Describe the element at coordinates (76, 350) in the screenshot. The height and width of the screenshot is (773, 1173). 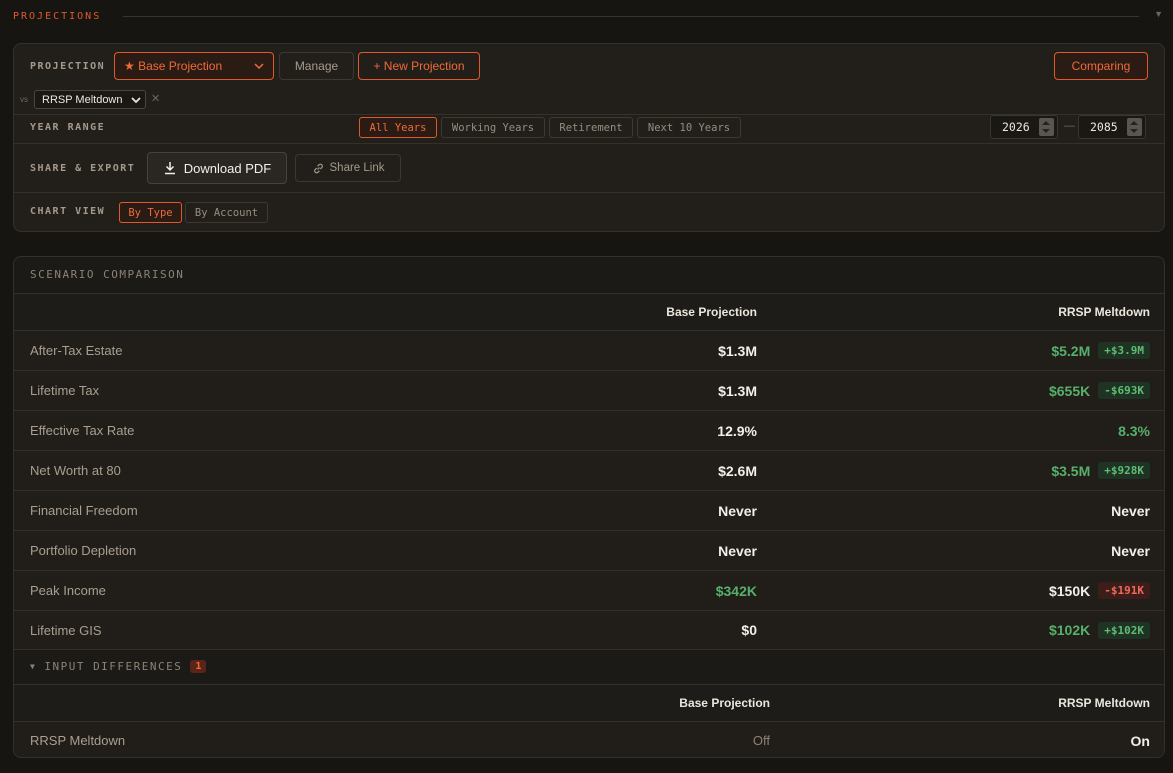
I see `row-label: After-Tax Estate` at that location.